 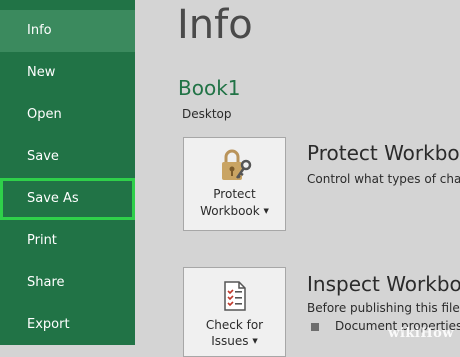 What do you see at coordinates (383, 284) in the screenshot?
I see `inspect-section-title: Inspect Workboo` at bounding box center [383, 284].